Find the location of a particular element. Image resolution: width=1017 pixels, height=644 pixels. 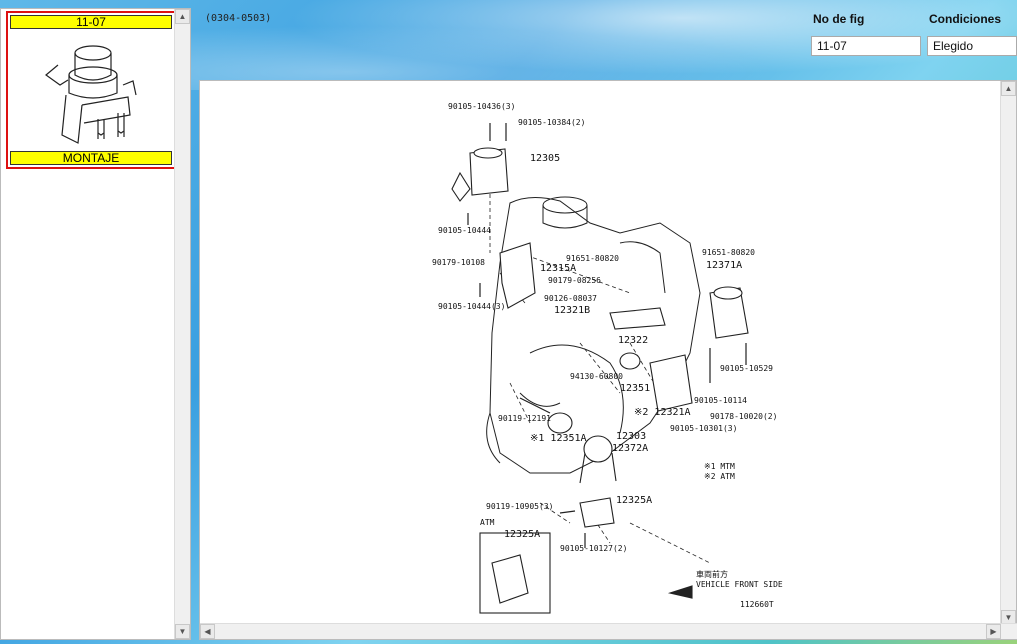

fig-number-label: No de fig is located at coordinates (839, 19).